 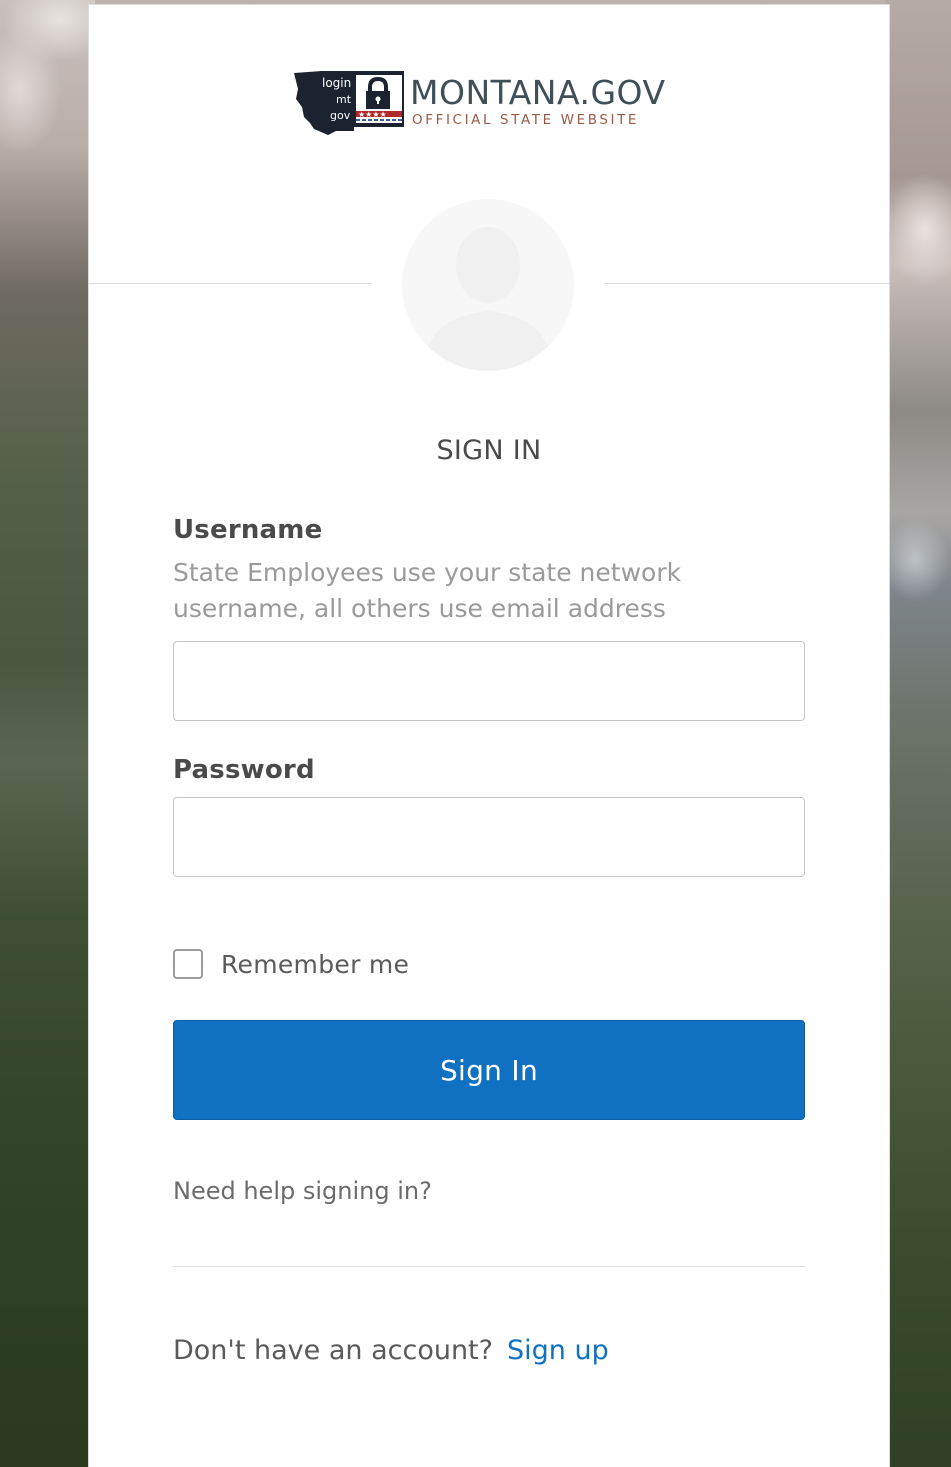 I want to click on remember-me-label: Remember me, so click(x=315, y=964).